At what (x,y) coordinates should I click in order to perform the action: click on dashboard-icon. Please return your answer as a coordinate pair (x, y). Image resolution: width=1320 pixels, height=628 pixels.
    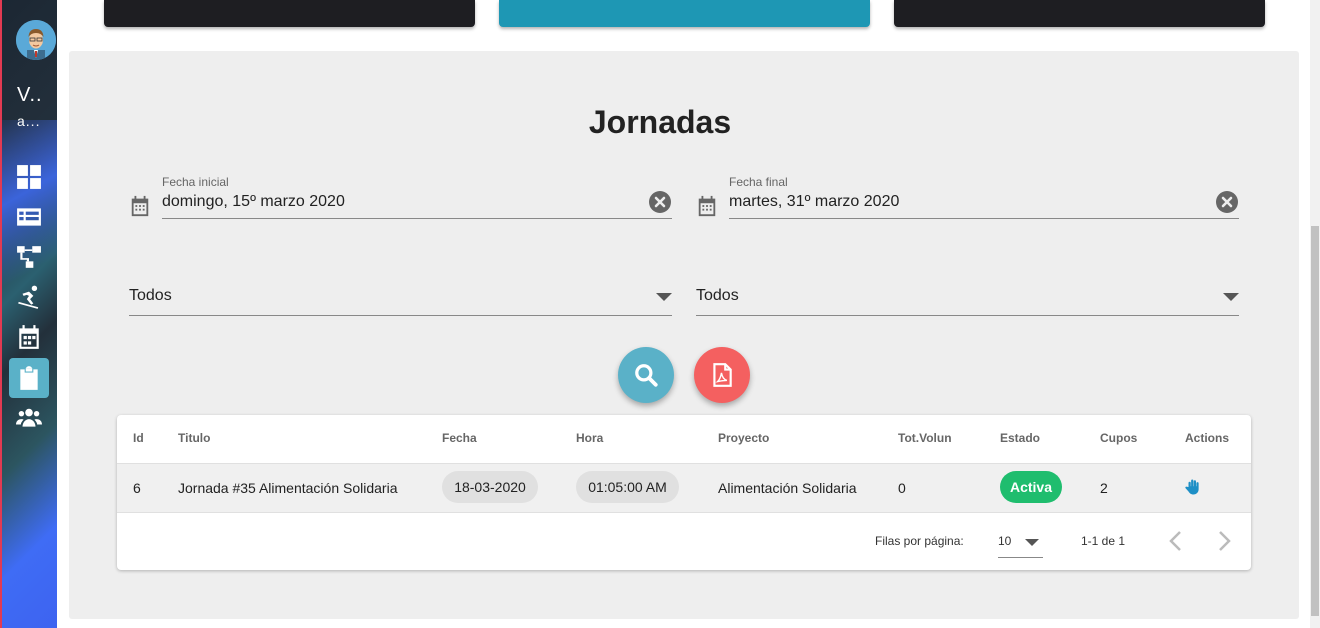
    Looking at the image, I should click on (29, 177).